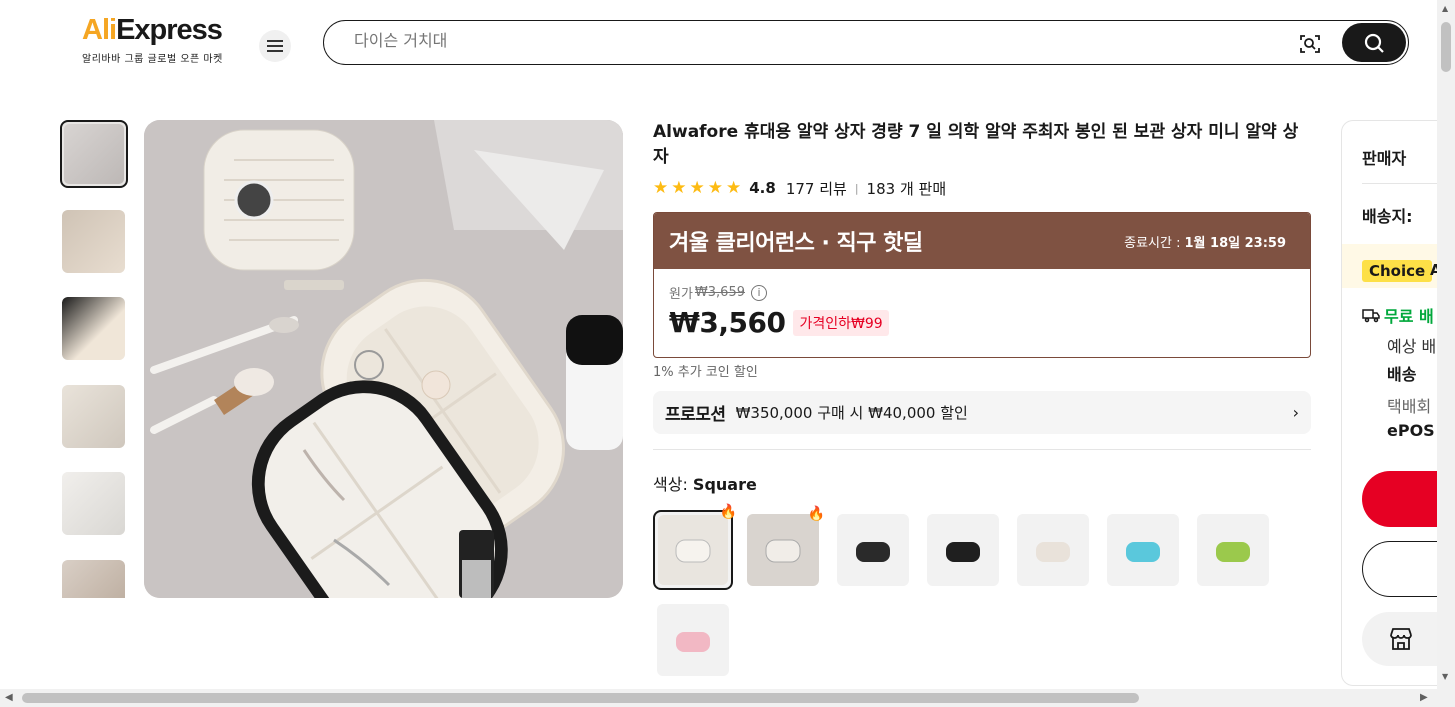  What do you see at coordinates (727, 322) in the screenshot?
I see `sale-price: ₩3,560` at bounding box center [727, 322].